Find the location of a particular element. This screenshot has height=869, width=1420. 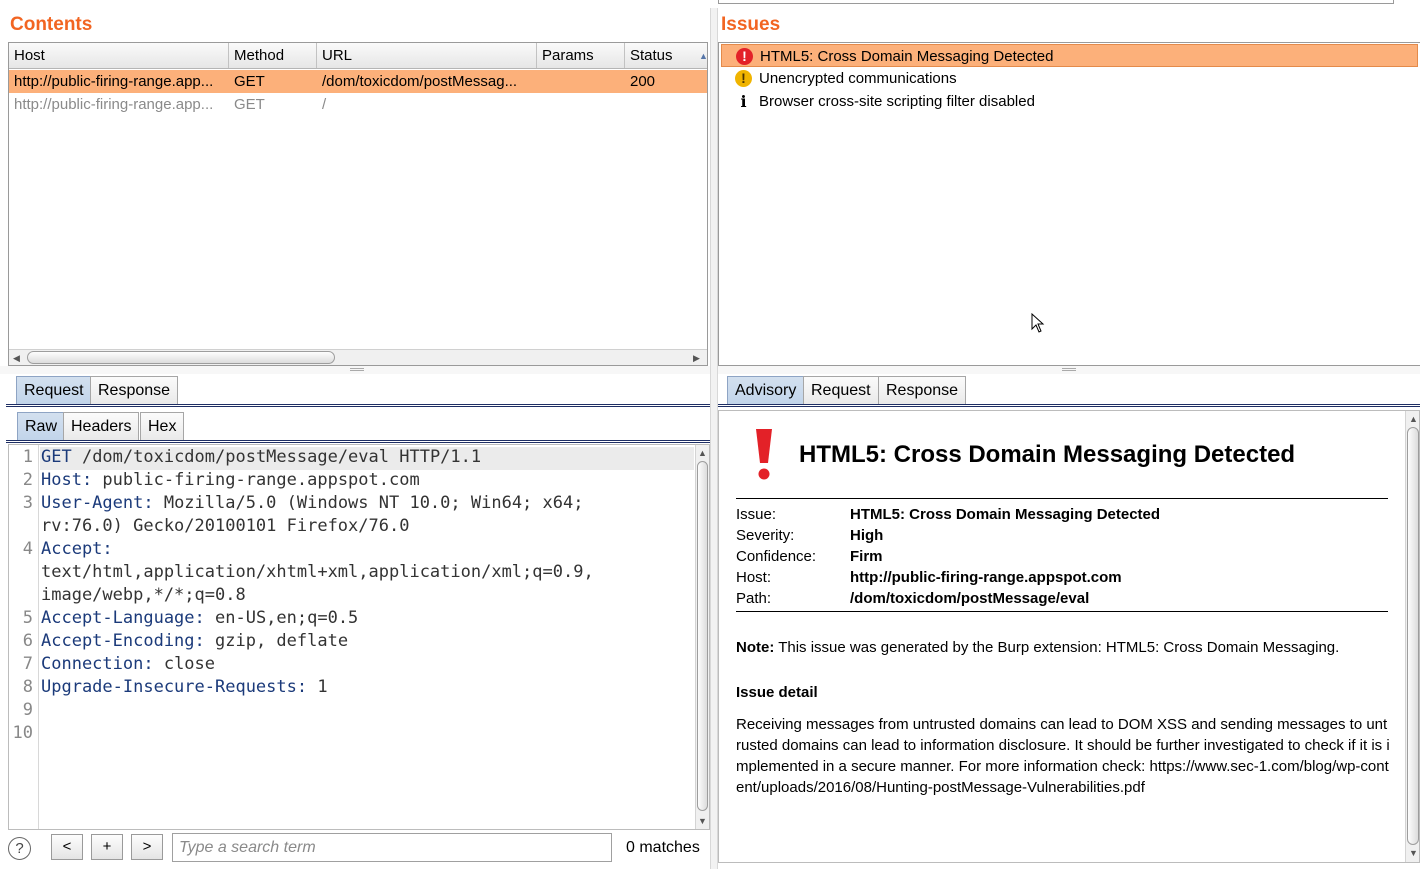

right-horizontal-splitter is located at coordinates (1069, 370).